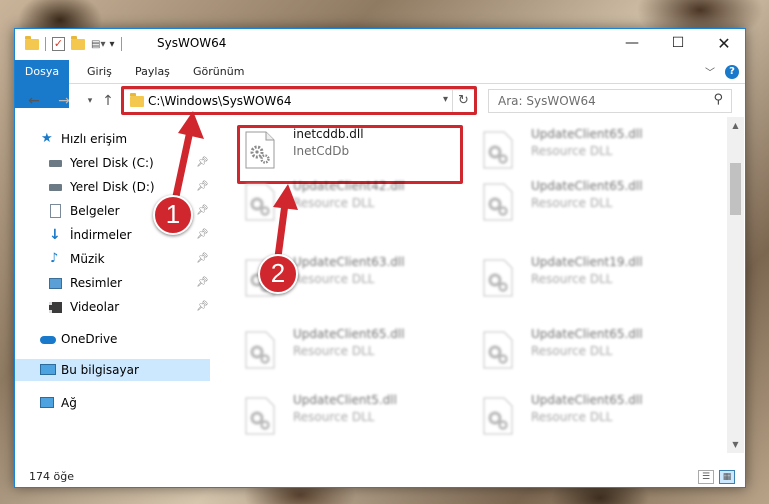 Image resolution: width=769 pixels, height=504 pixels. Describe the element at coordinates (55, 211) in the screenshot. I see `documents-icon` at that location.